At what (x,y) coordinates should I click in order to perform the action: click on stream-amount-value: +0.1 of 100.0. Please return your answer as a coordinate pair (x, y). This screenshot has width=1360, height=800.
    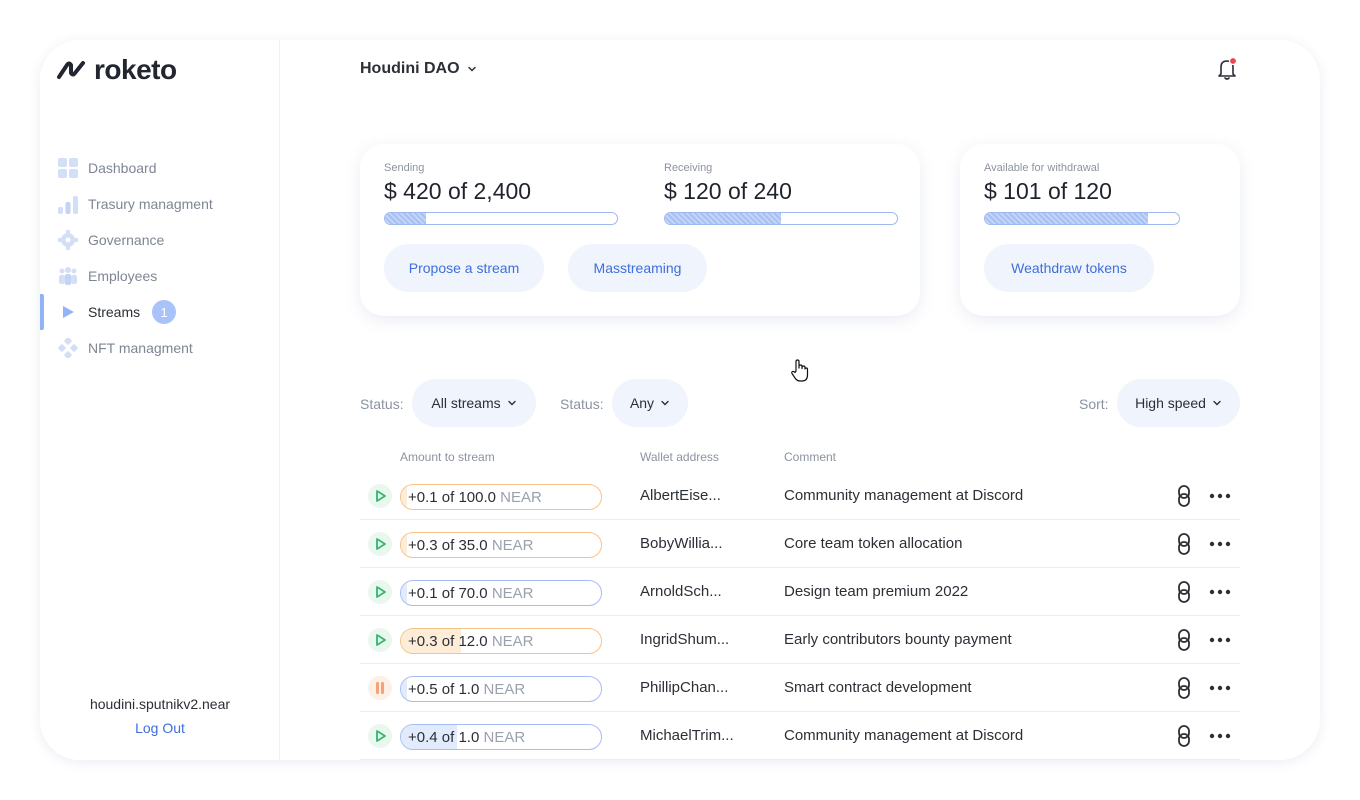
    Looking at the image, I should click on (452, 497).